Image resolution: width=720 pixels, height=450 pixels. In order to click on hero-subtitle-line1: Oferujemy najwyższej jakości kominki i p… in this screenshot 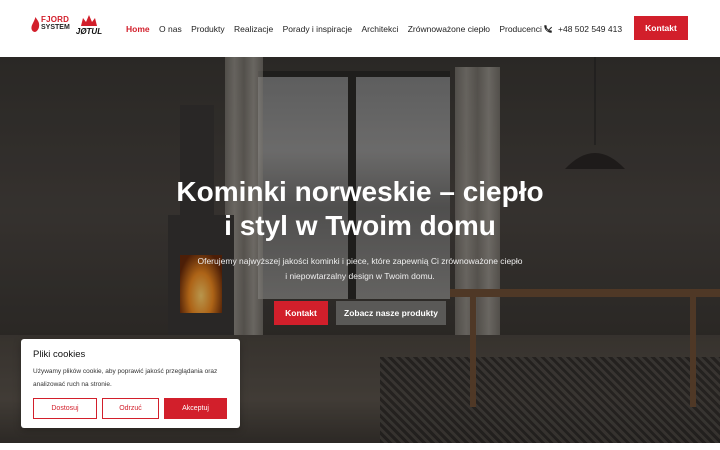, I will do `click(360, 261)`.